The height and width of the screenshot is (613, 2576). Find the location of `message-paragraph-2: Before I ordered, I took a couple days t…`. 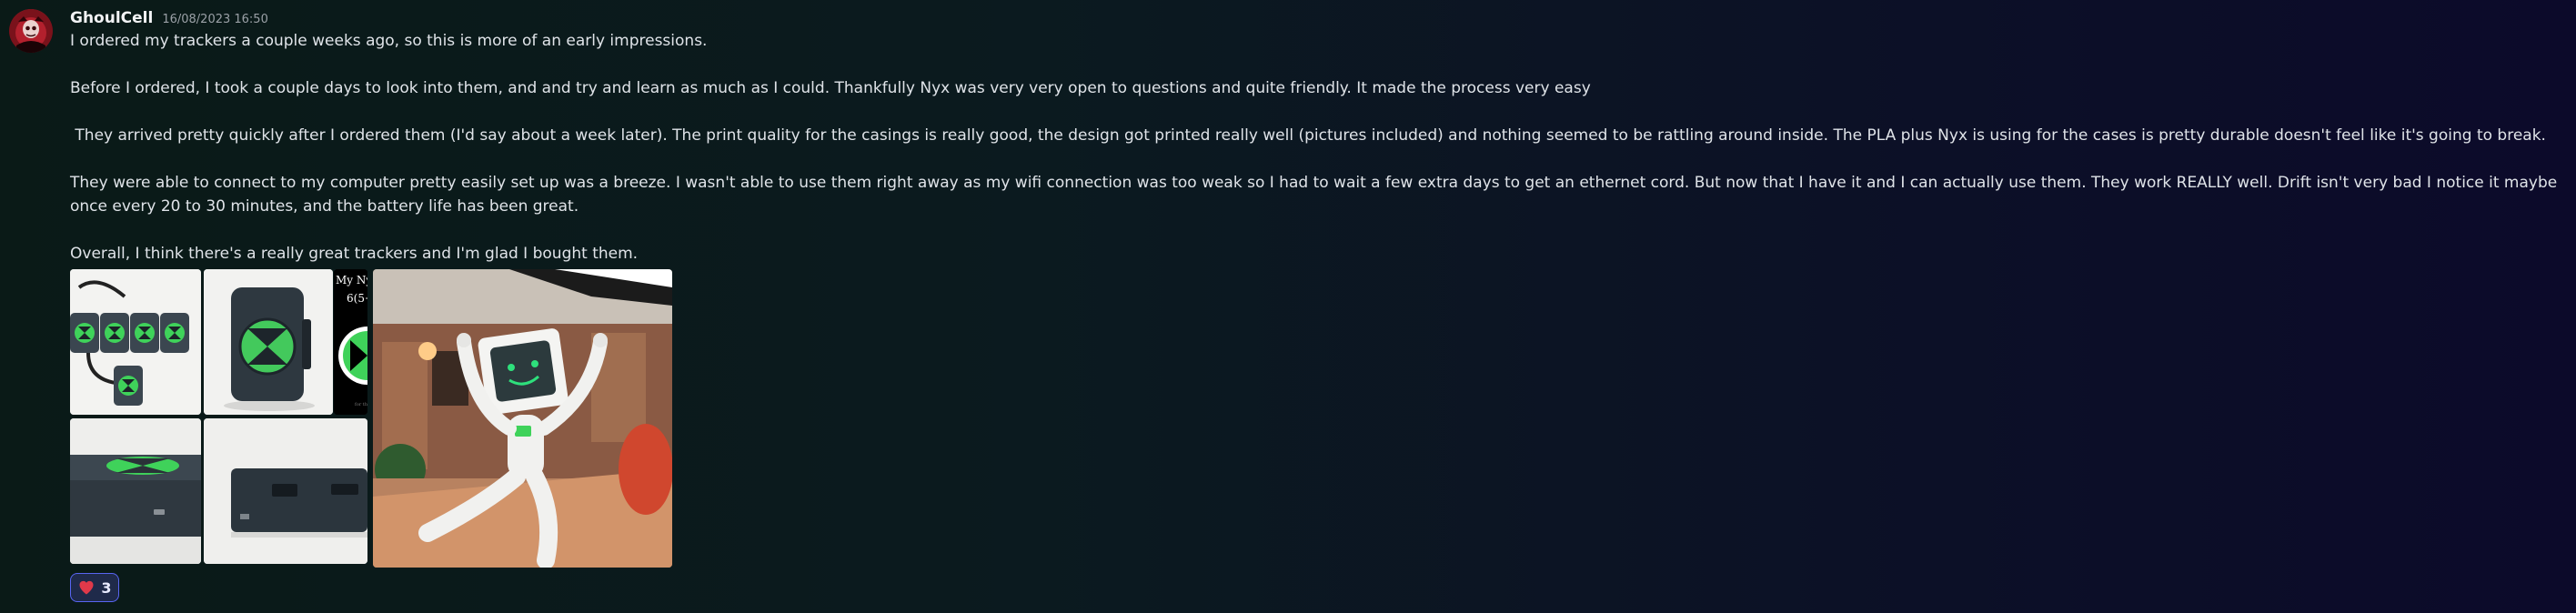

message-paragraph-2: Before I ordered, I took a couple days t… is located at coordinates (830, 88).